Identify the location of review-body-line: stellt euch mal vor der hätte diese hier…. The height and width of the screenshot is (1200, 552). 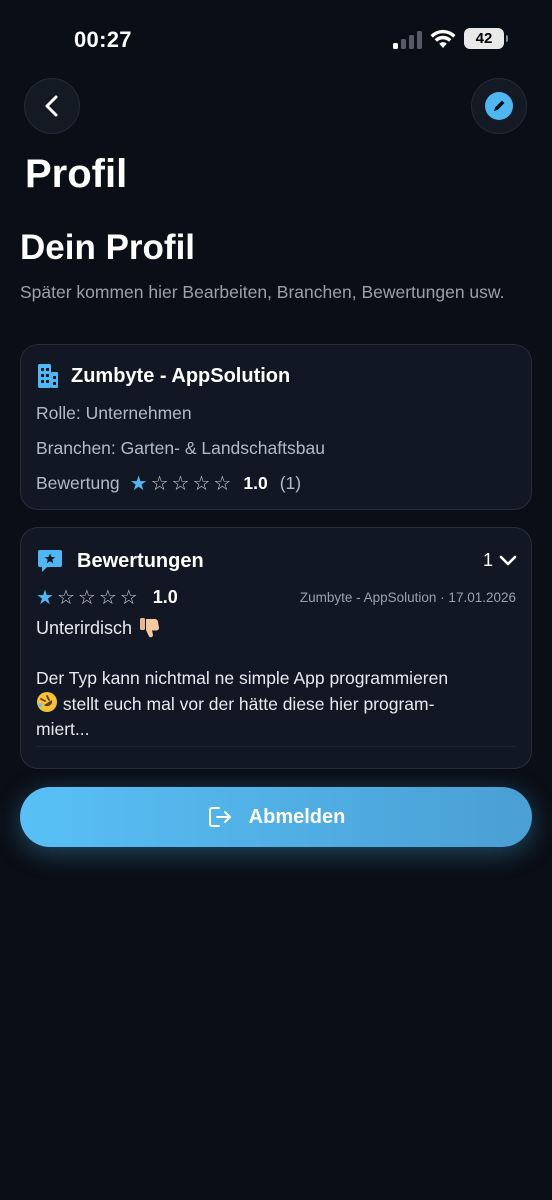
(248, 704).